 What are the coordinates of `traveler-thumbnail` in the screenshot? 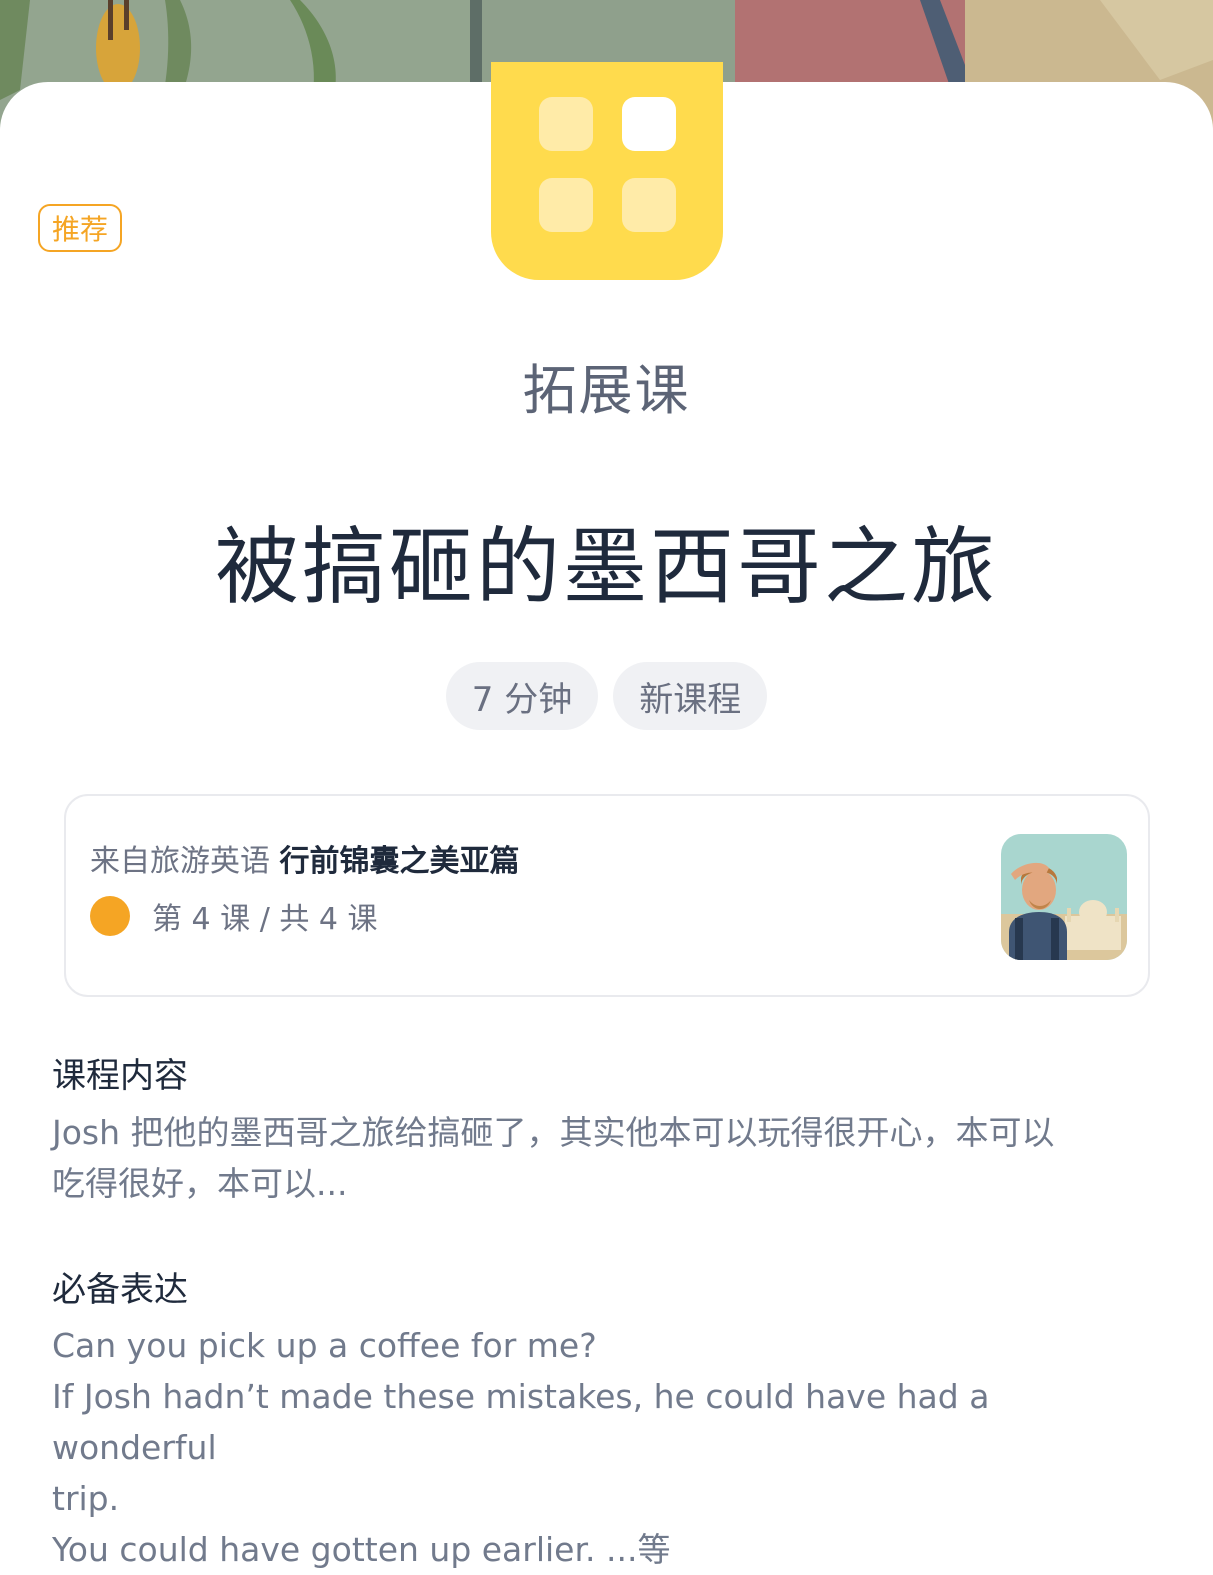 It's located at (1064, 897).